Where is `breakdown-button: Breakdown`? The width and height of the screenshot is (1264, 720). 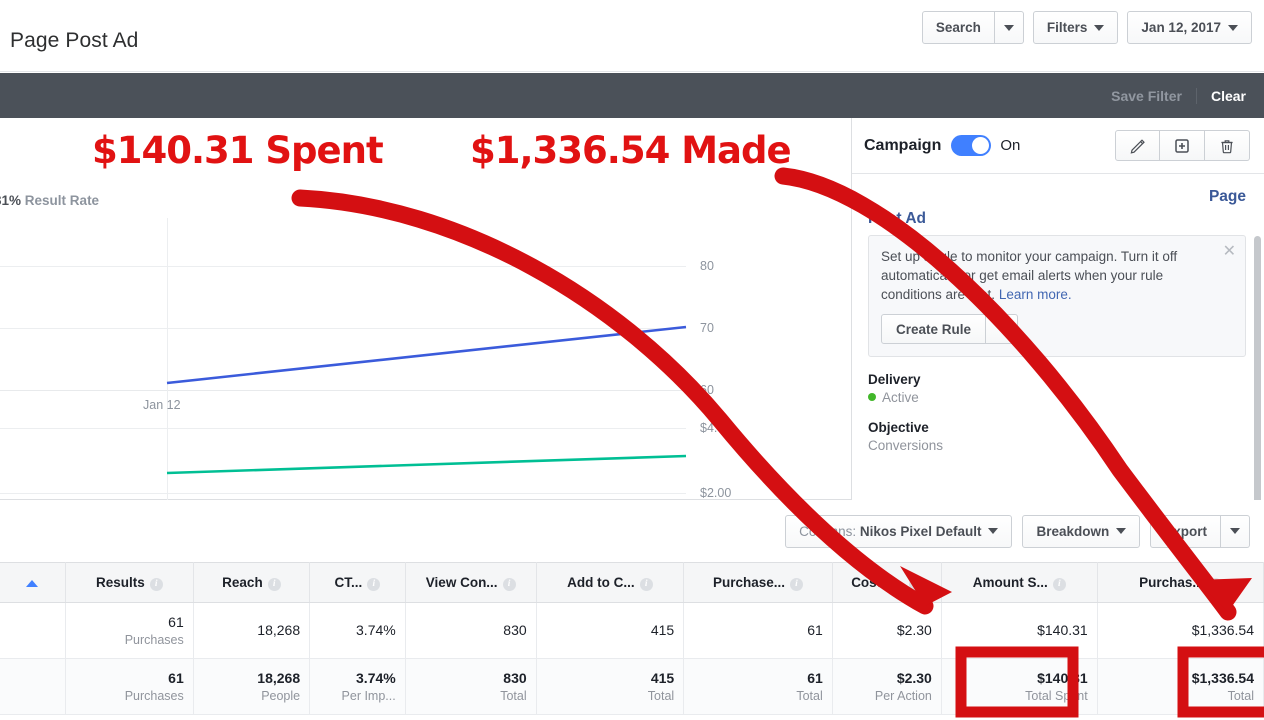 breakdown-button: Breakdown is located at coordinates (1081, 531).